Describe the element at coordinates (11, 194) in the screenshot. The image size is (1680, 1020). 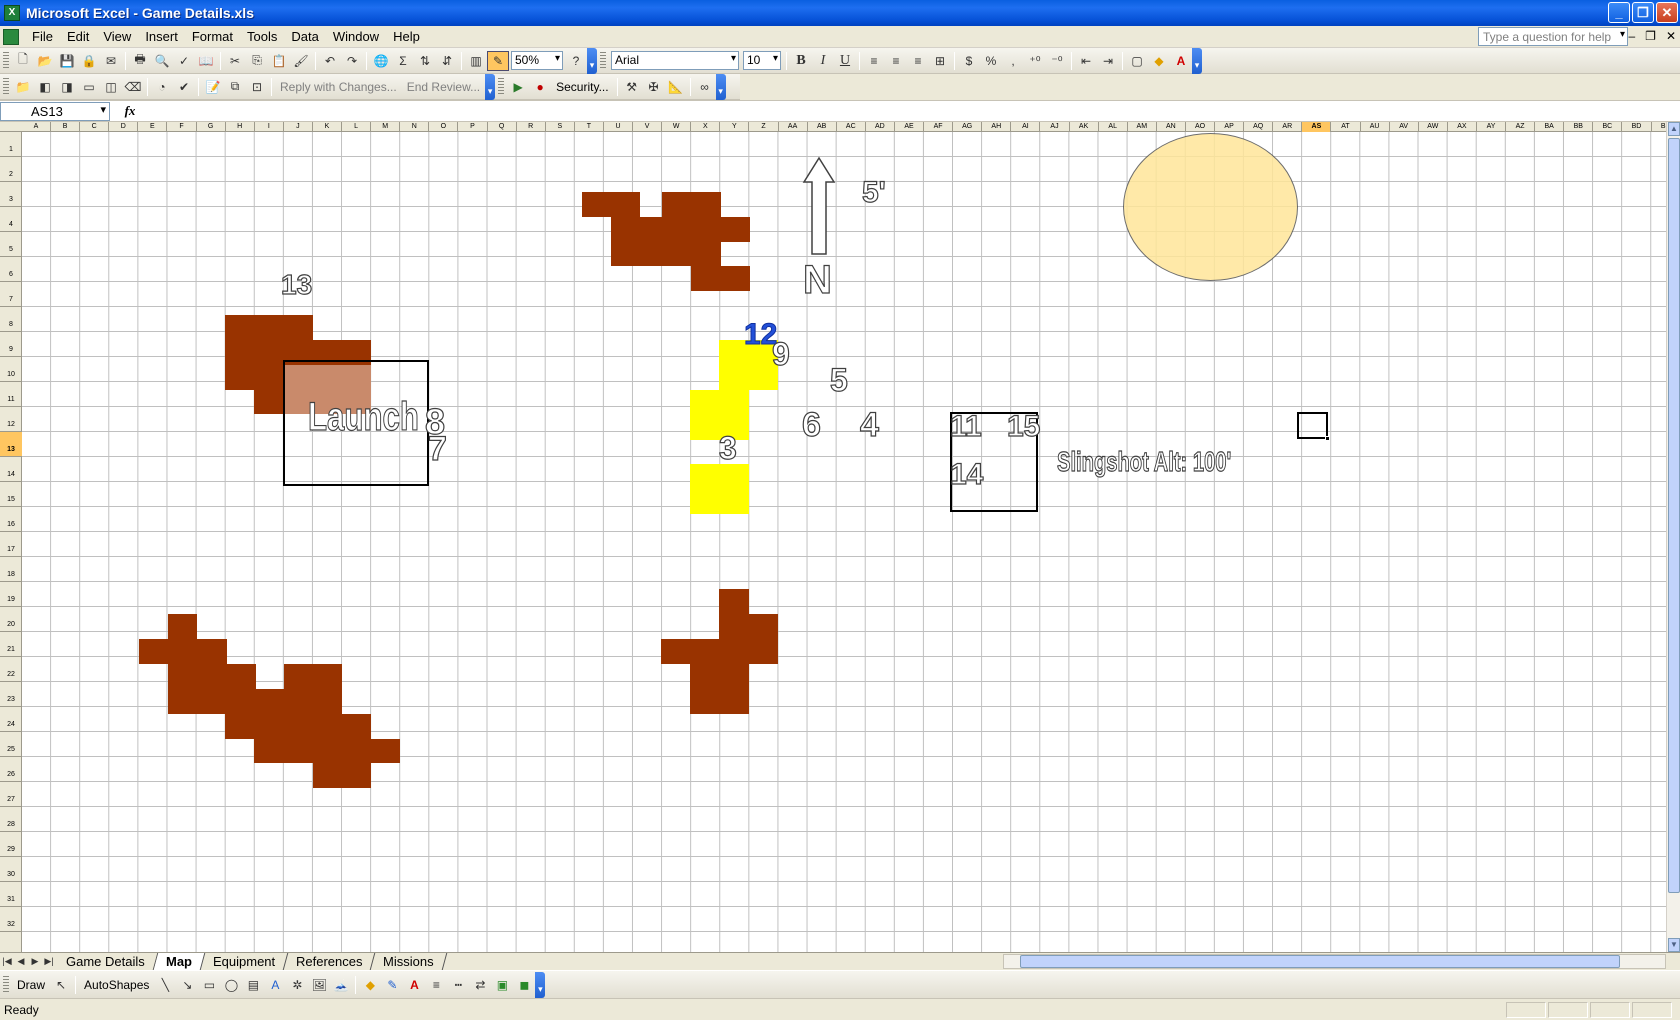
I see `row-header: 3` at that location.